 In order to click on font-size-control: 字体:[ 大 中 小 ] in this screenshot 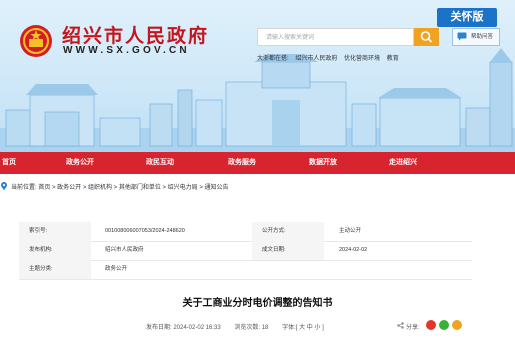, I will do `click(303, 328)`.